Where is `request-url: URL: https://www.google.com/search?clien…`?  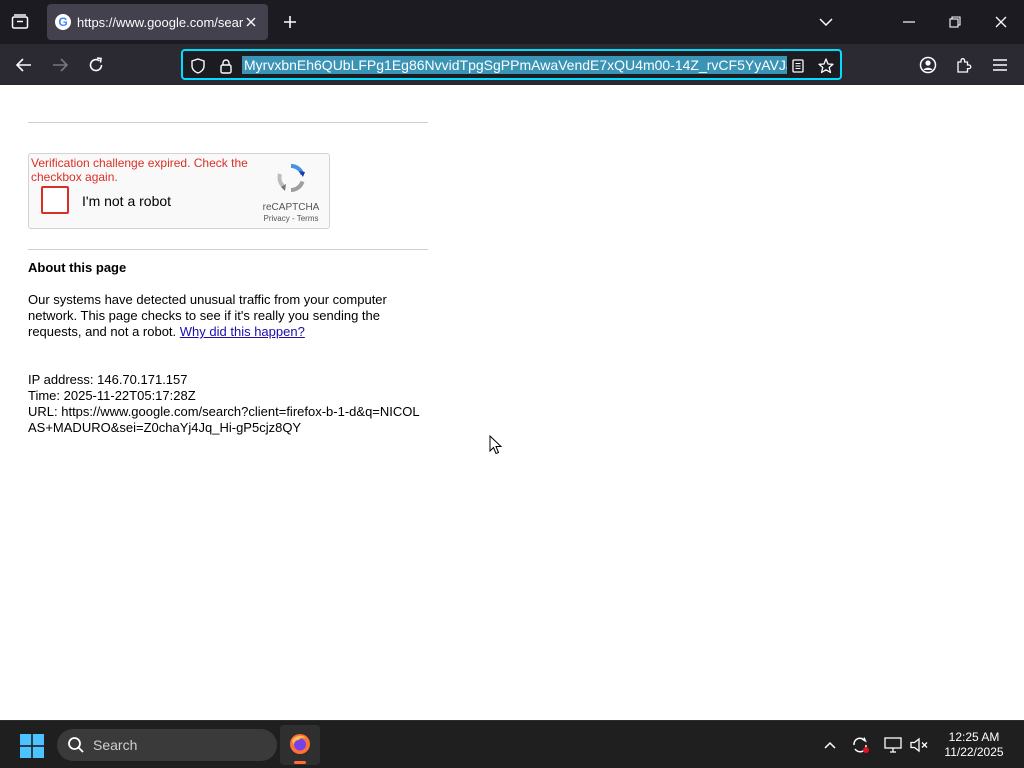
request-url: URL: https://www.google.com/search?clien… is located at coordinates (224, 419).